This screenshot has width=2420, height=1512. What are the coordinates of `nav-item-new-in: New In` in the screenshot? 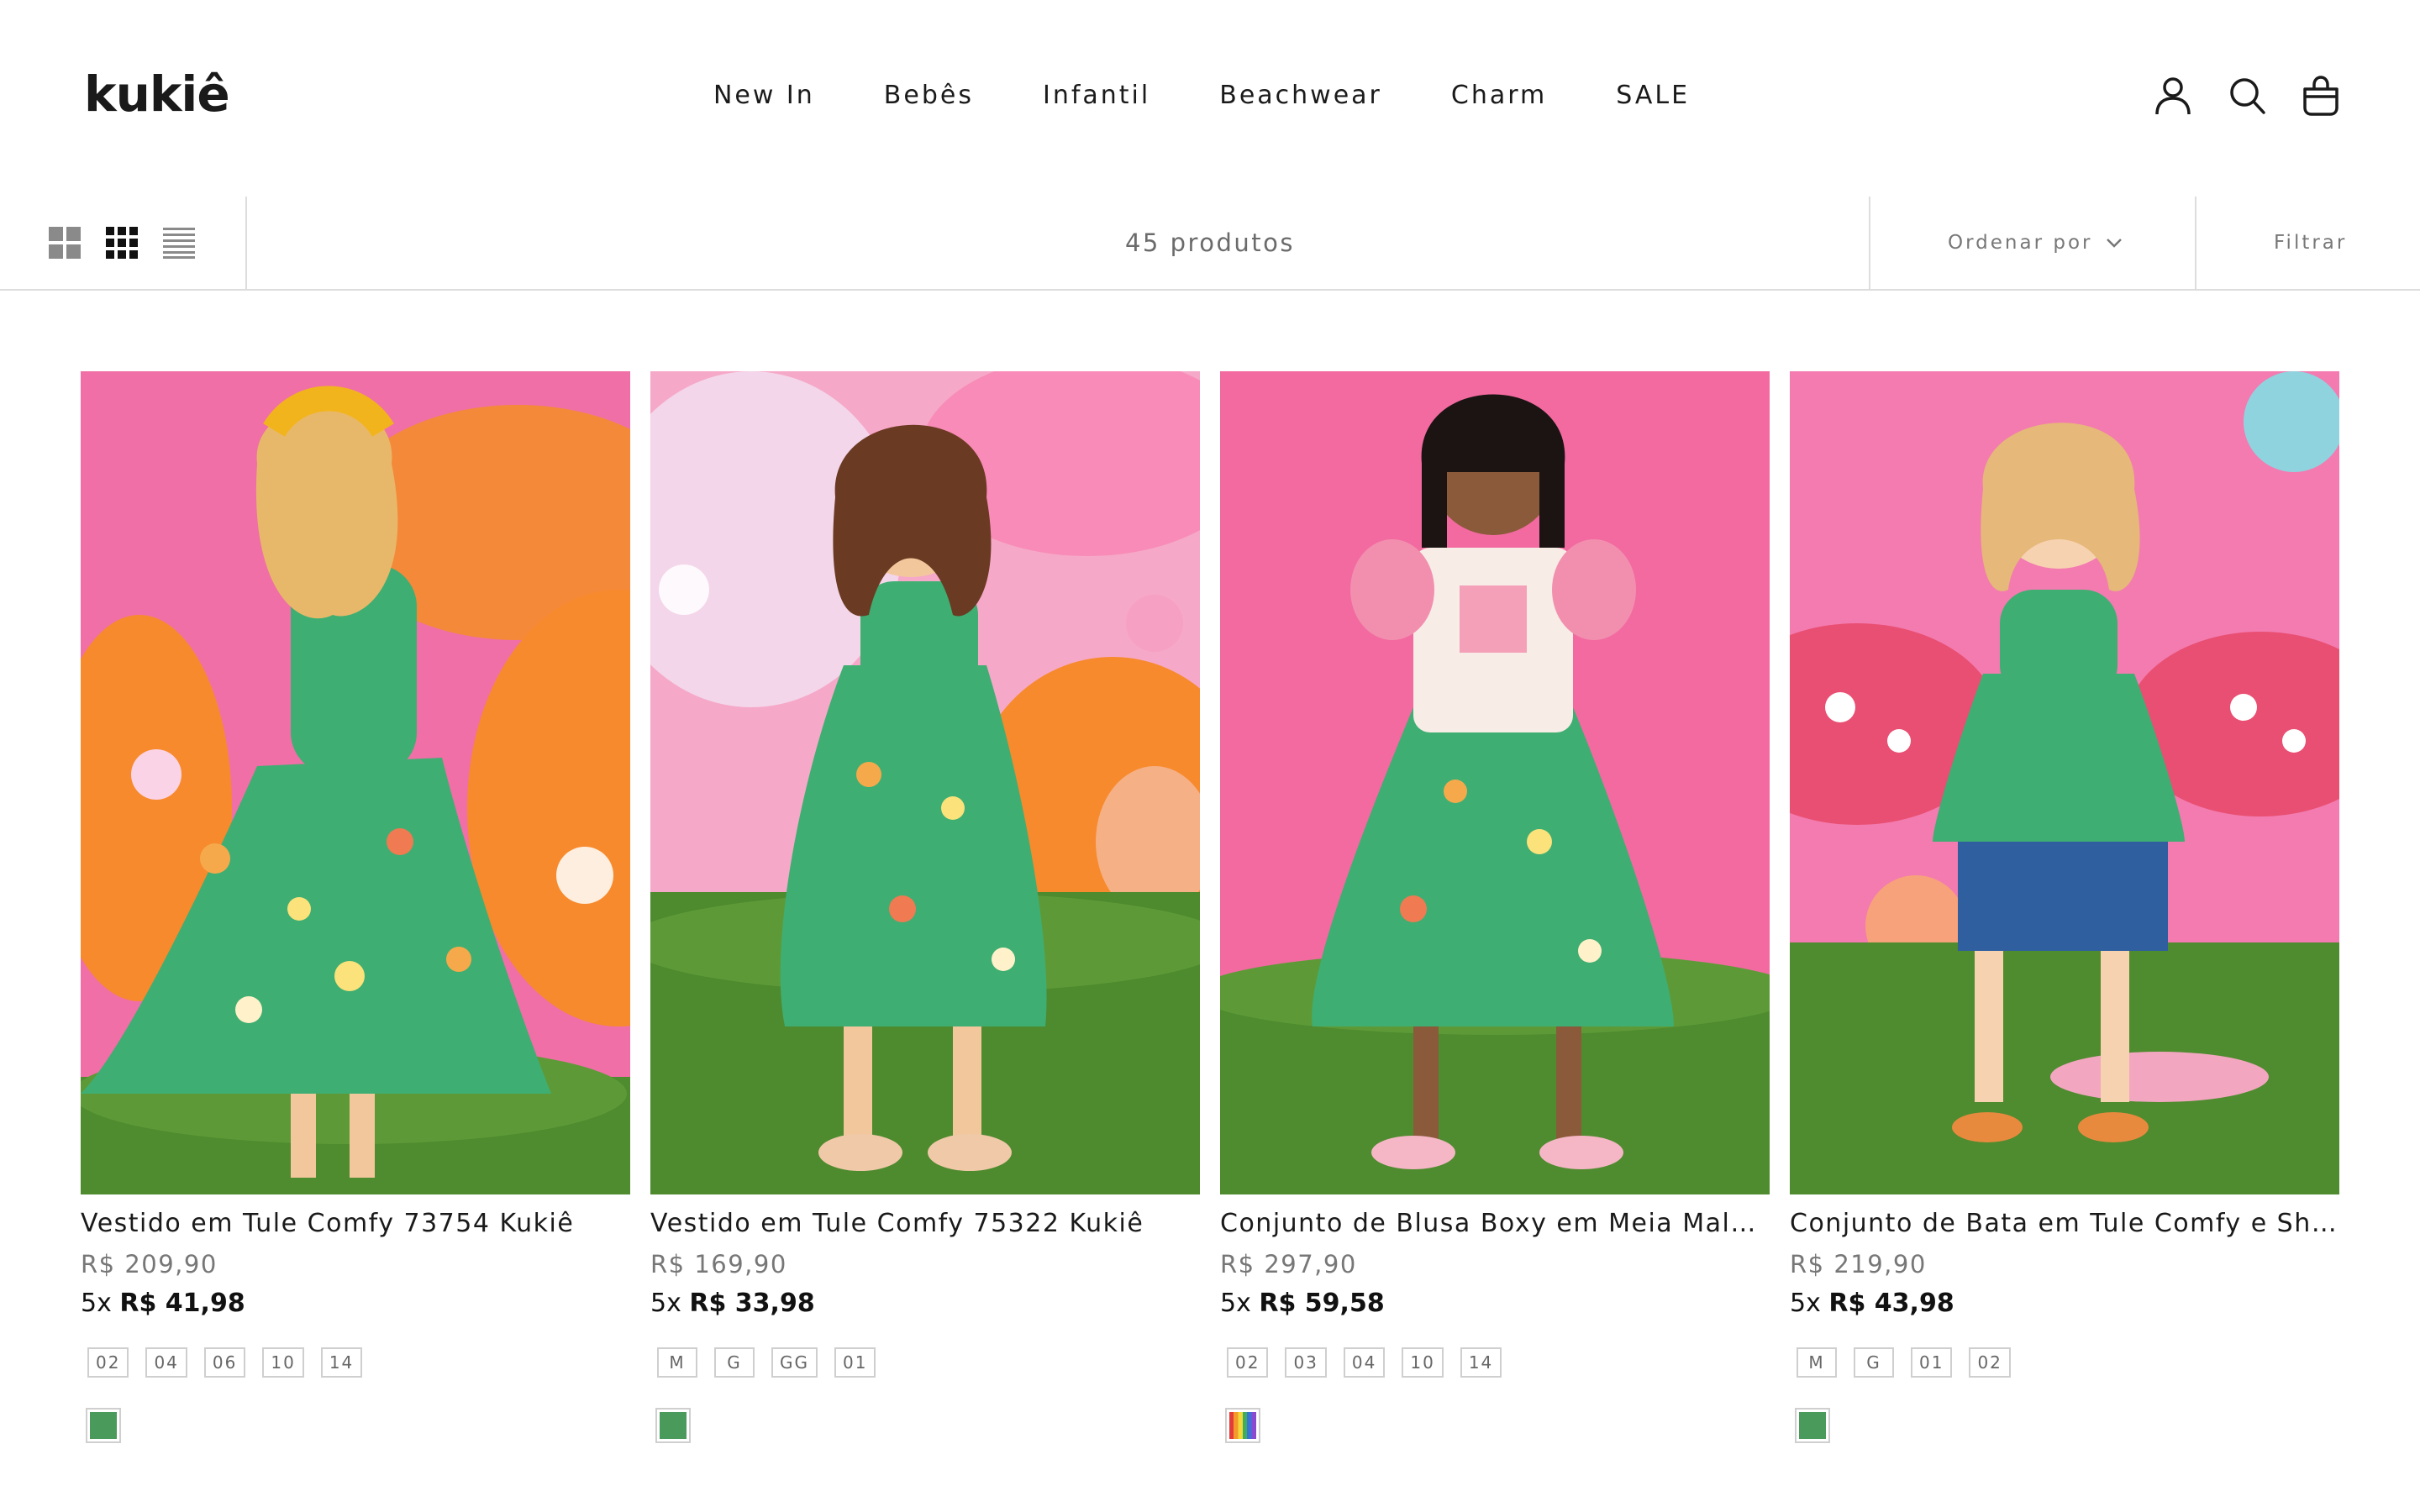 It's located at (764, 95).